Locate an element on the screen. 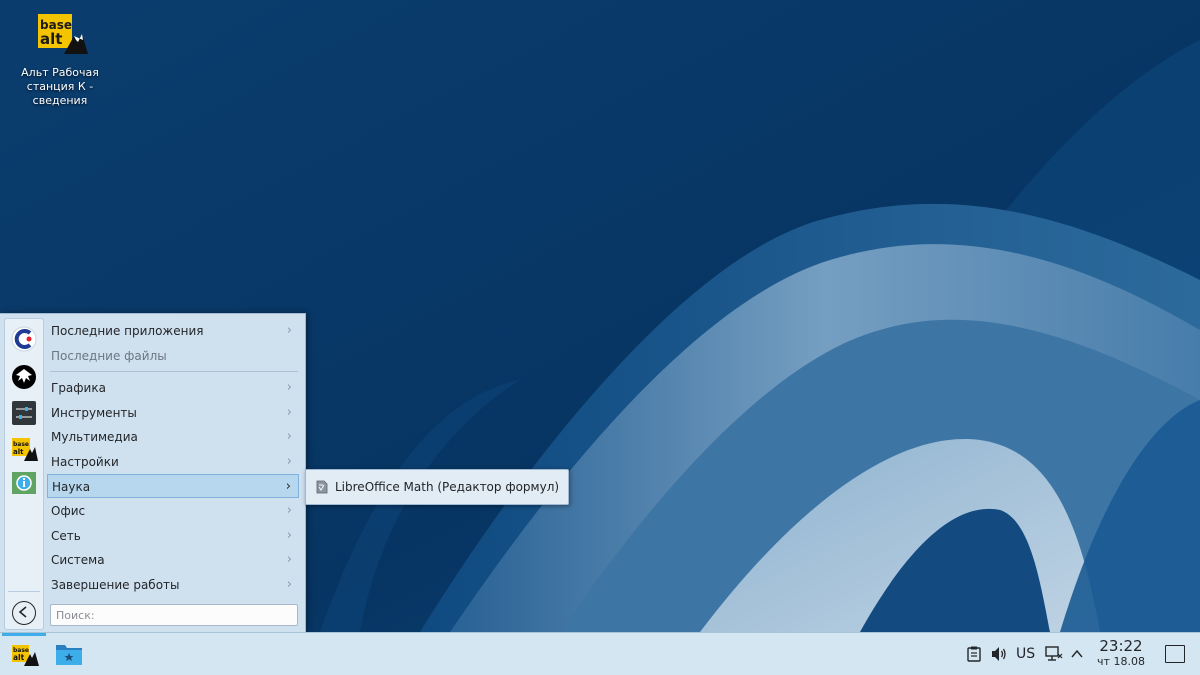 This screenshot has width=1200, height=675. clock-time: 23:22 is located at coordinates (1121, 646).